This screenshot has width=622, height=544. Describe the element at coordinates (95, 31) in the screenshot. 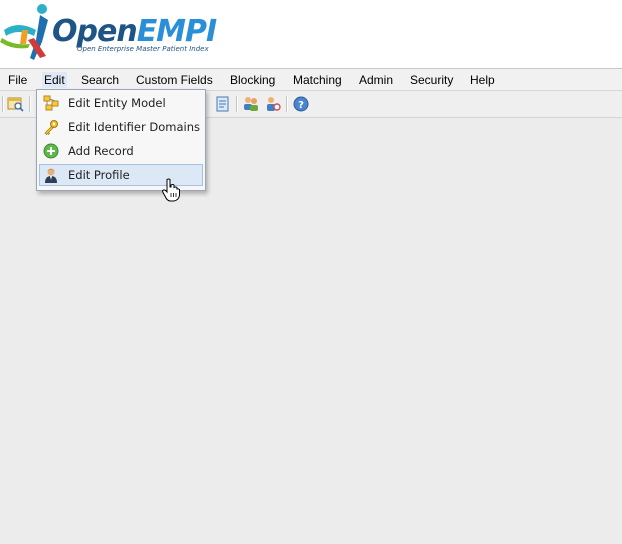

I see `logo-open-text: Open` at that location.